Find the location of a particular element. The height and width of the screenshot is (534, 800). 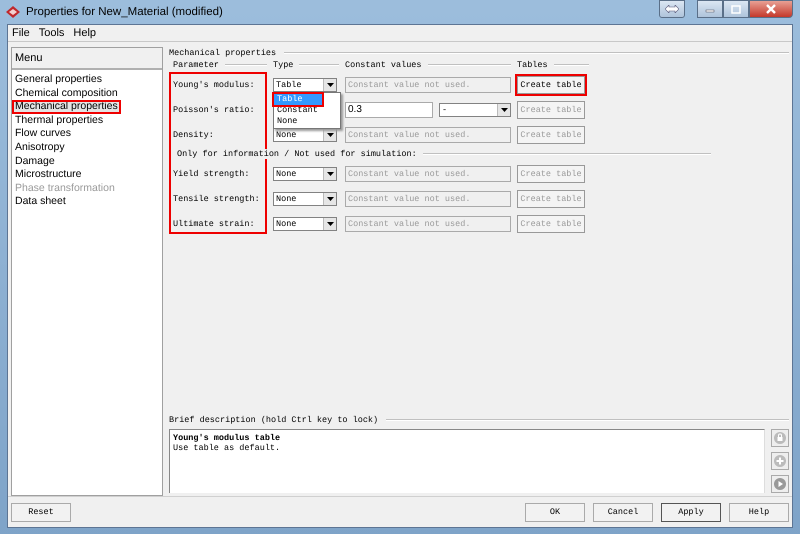

plus-icon is located at coordinates (780, 461).